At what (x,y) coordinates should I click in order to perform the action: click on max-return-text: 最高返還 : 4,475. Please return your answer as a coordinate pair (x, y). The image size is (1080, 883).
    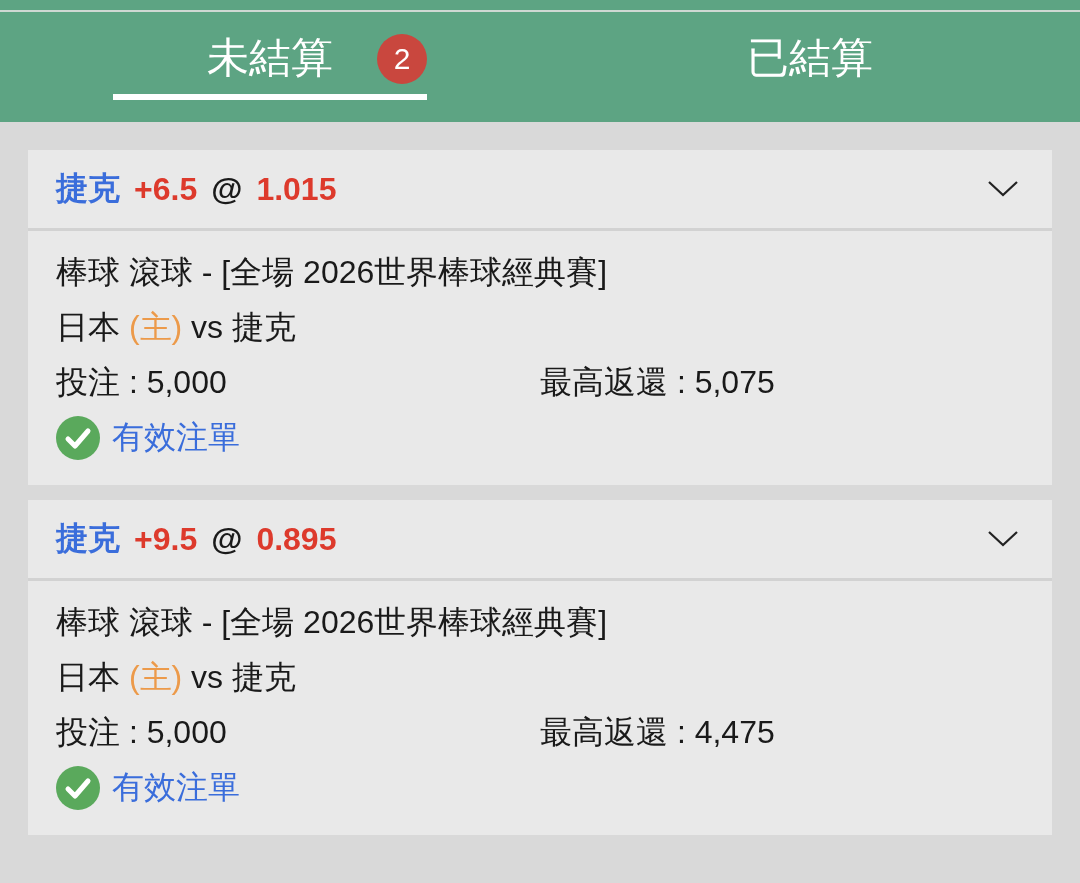
    Looking at the image, I should click on (658, 732).